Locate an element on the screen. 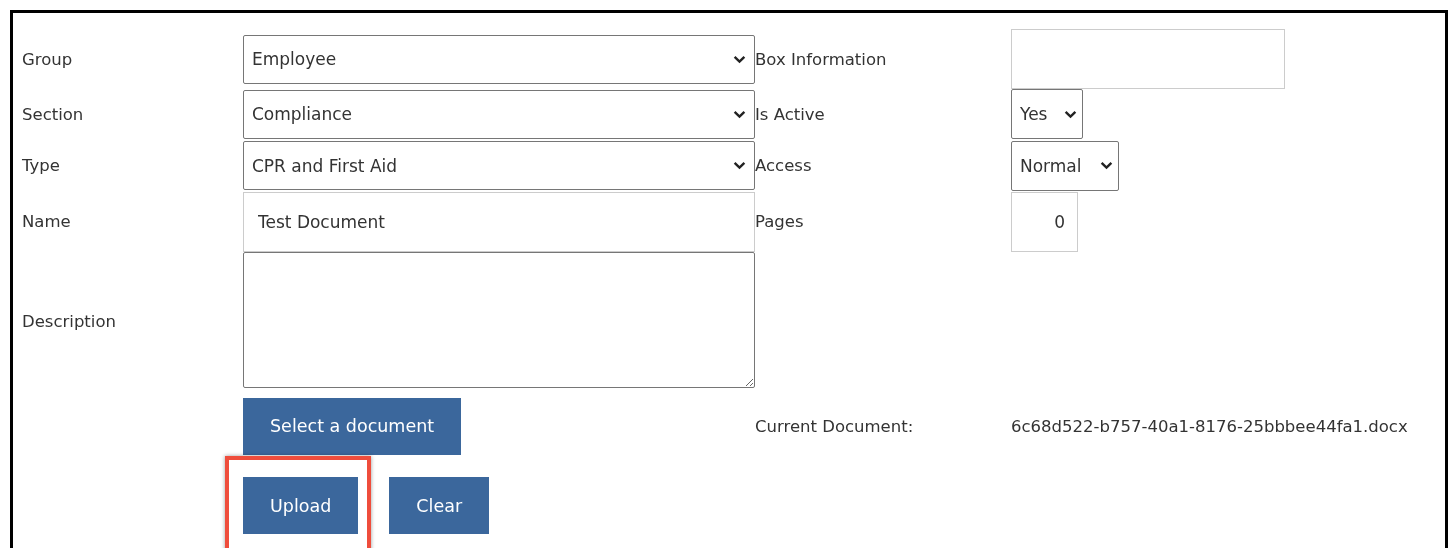  field-label: Pages is located at coordinates (780, 221).